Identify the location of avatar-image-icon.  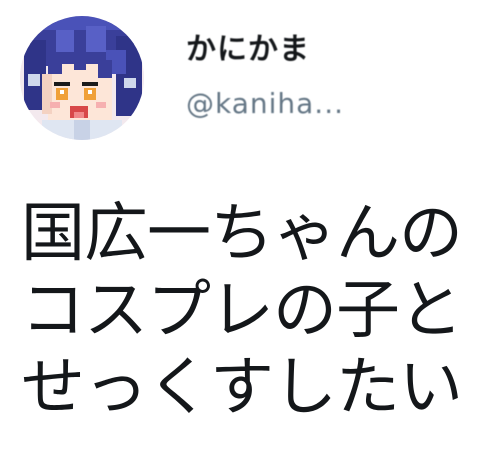
(82, 78).